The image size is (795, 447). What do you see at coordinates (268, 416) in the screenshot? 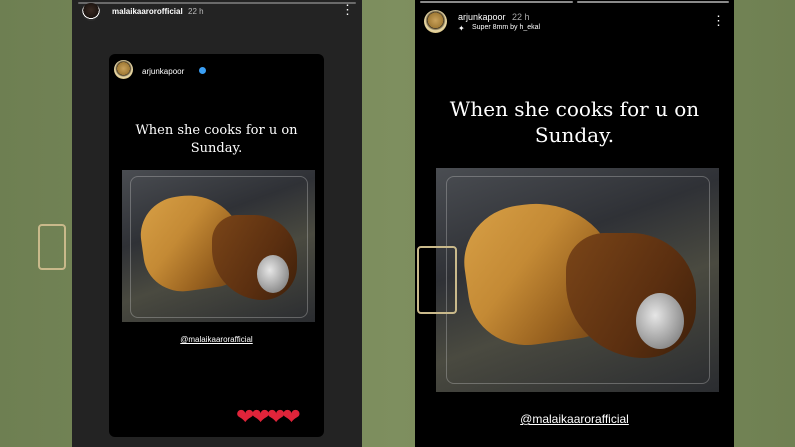
I see `heart-emoji-sticker: ❤❤❤❤` at bounding box center [268, 416].